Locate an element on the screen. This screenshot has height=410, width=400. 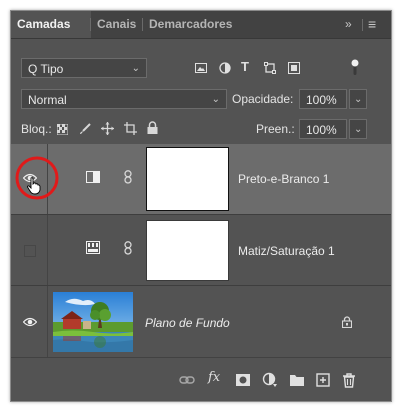
new-group-folder-icon is located at coordinates (297, 380).